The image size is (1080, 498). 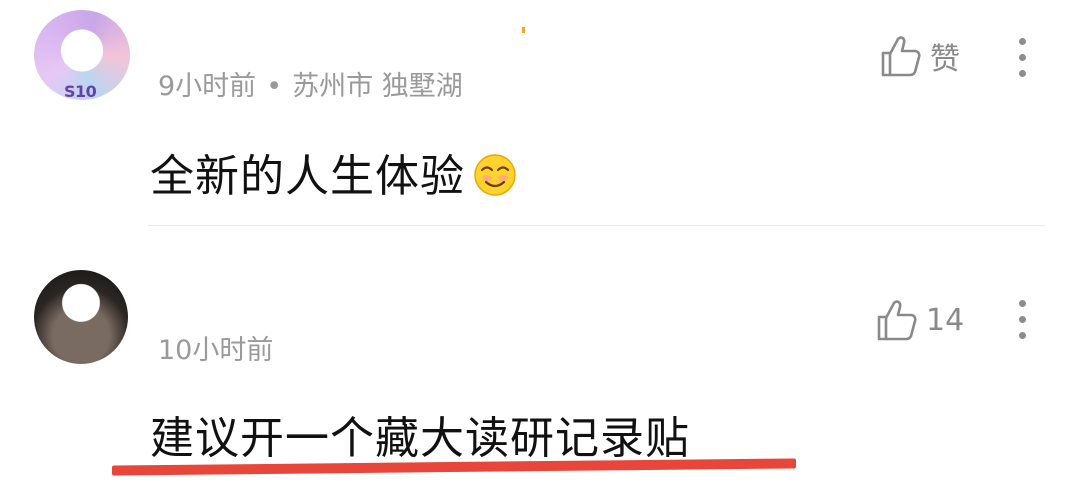 I want to click on avatar, so click(x=81, y=317).